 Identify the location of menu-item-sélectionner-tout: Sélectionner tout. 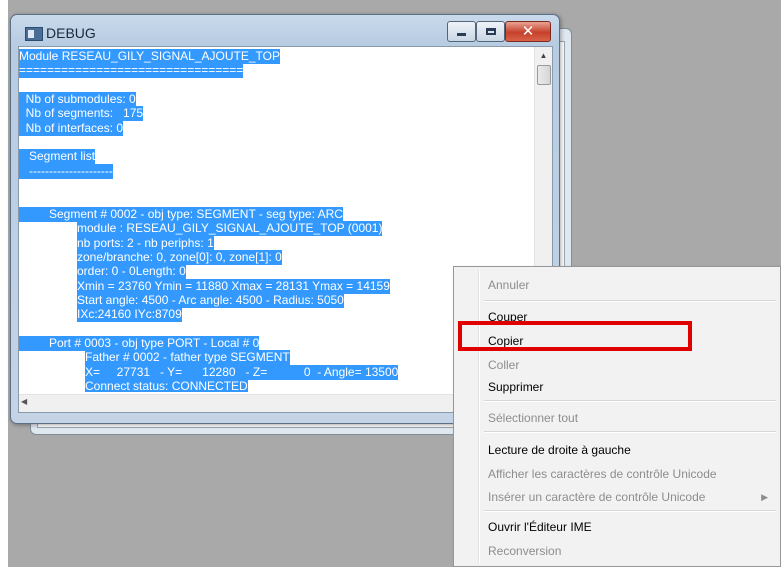
(533, 418).